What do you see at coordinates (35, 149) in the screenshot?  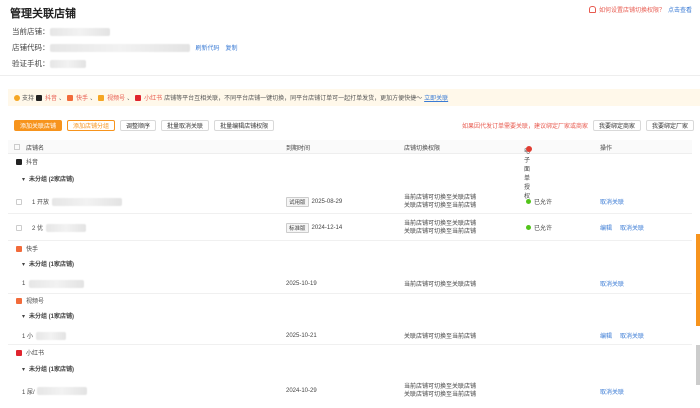 I see `col-store-name: 店铺名` at bounding box center [35, 149].